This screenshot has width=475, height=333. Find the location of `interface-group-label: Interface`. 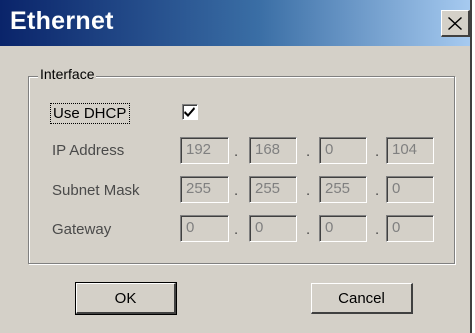

interface-group-label: Interface is located at coordinates (67, 74).